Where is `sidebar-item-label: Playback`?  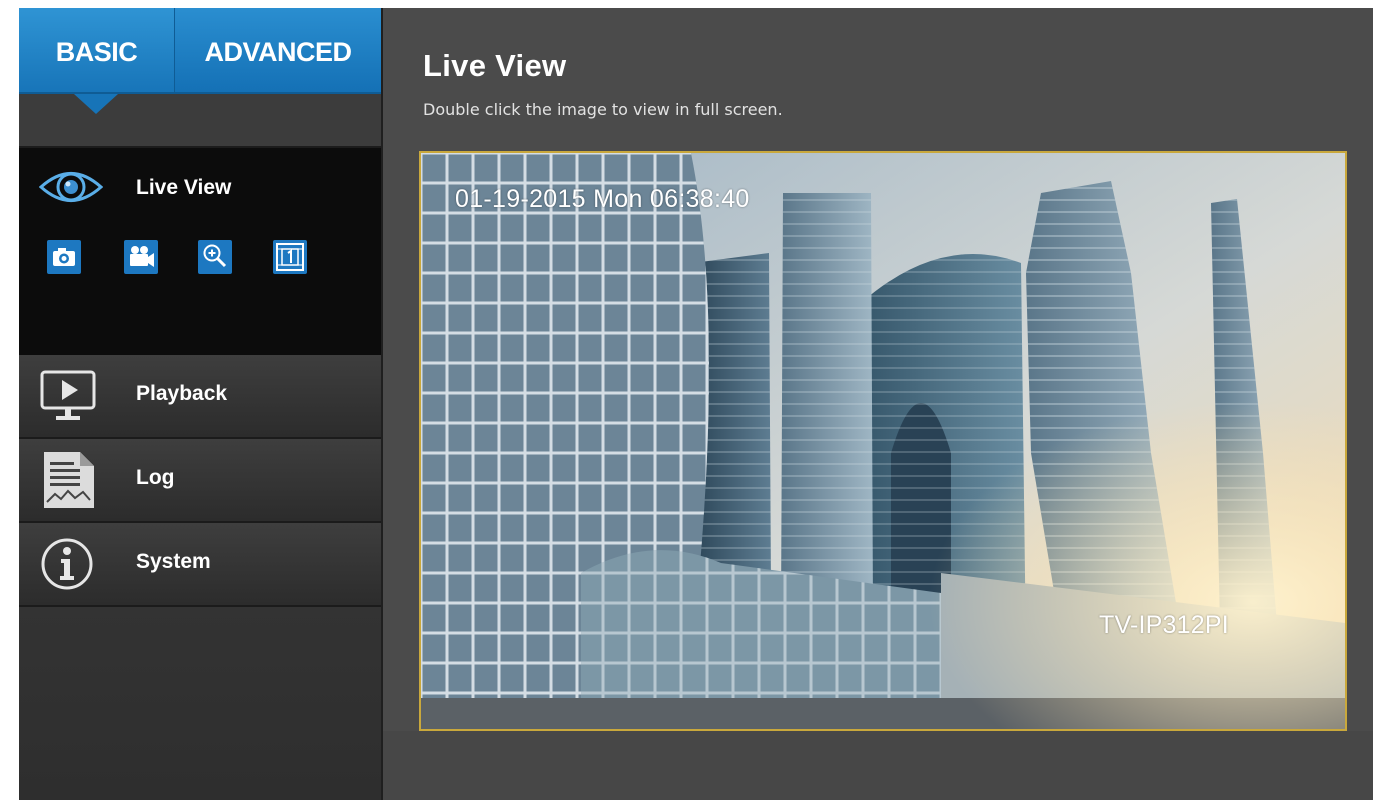
sidebar-item-label: Playback is located at coordinates (182, 393).